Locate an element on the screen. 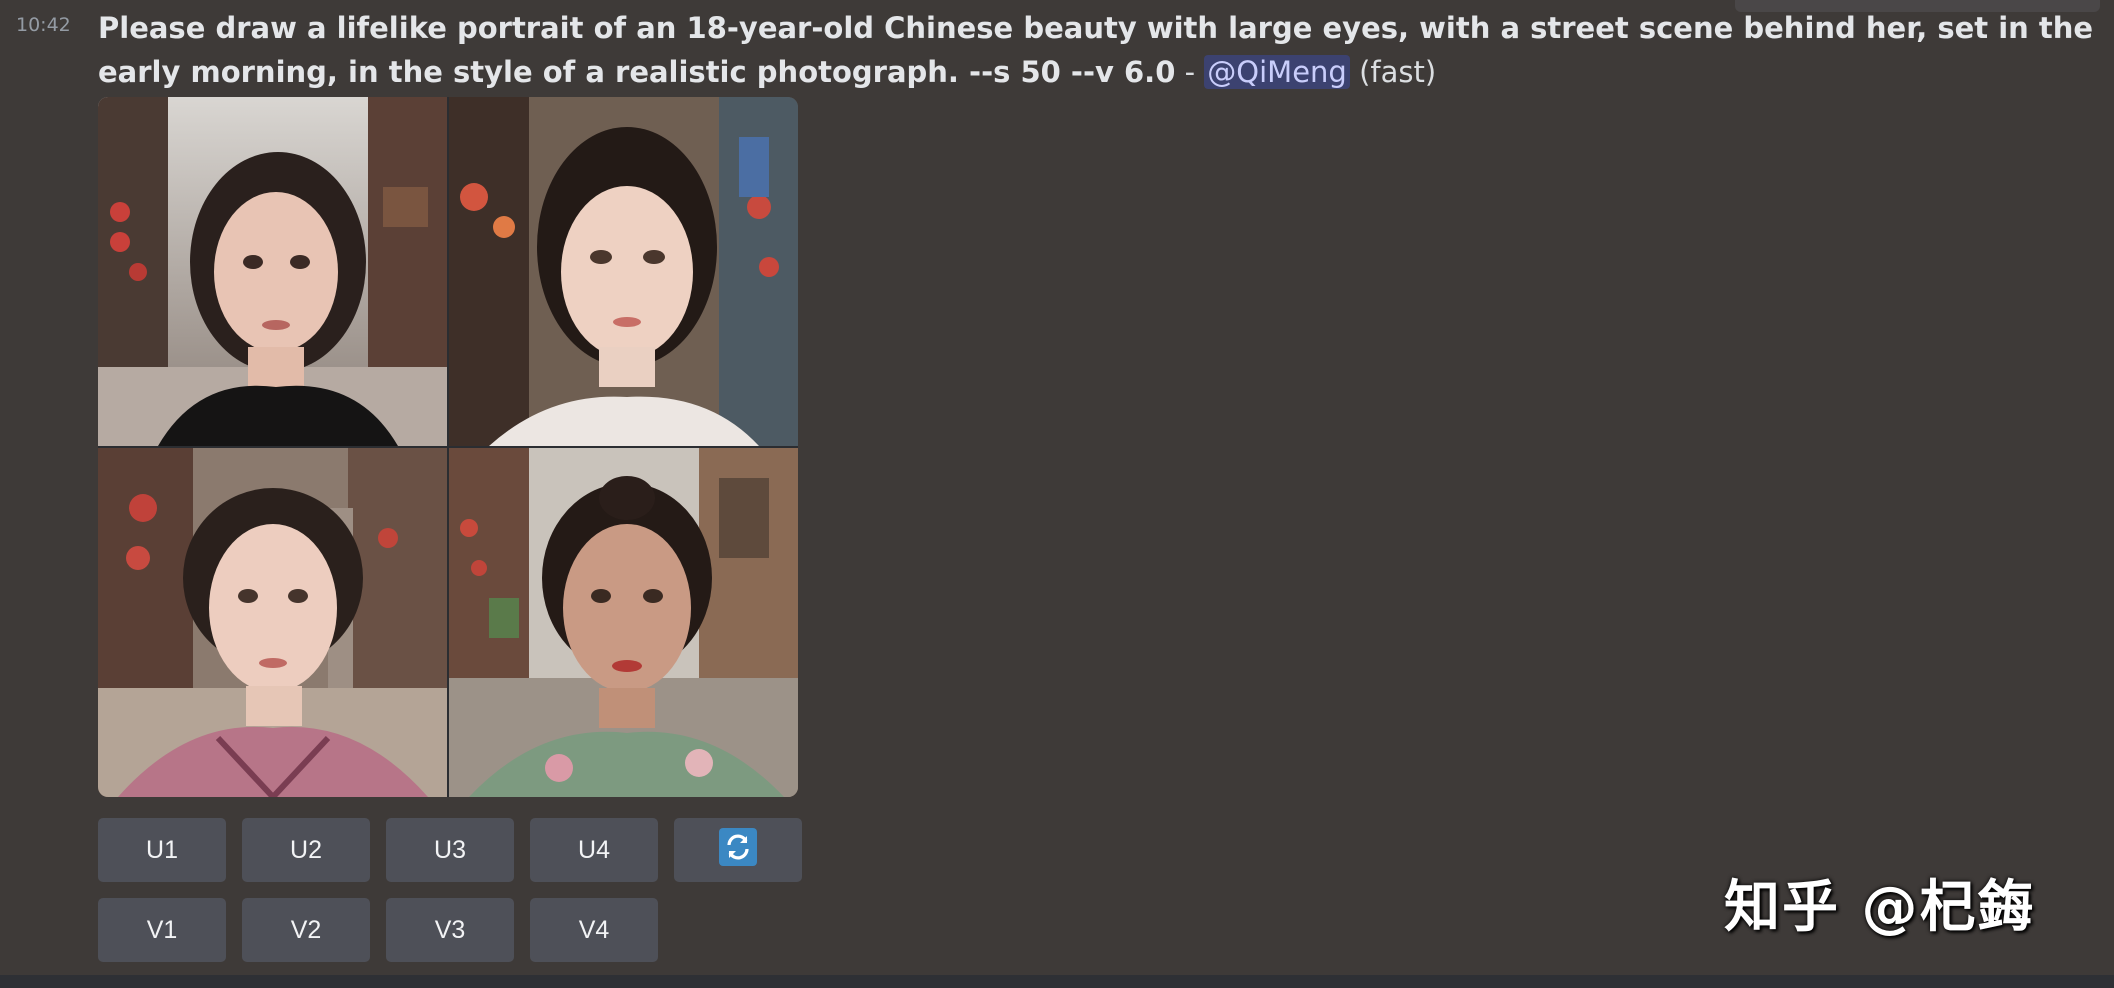  variation-button-v3: V3 is located at coordinates (450, 930).